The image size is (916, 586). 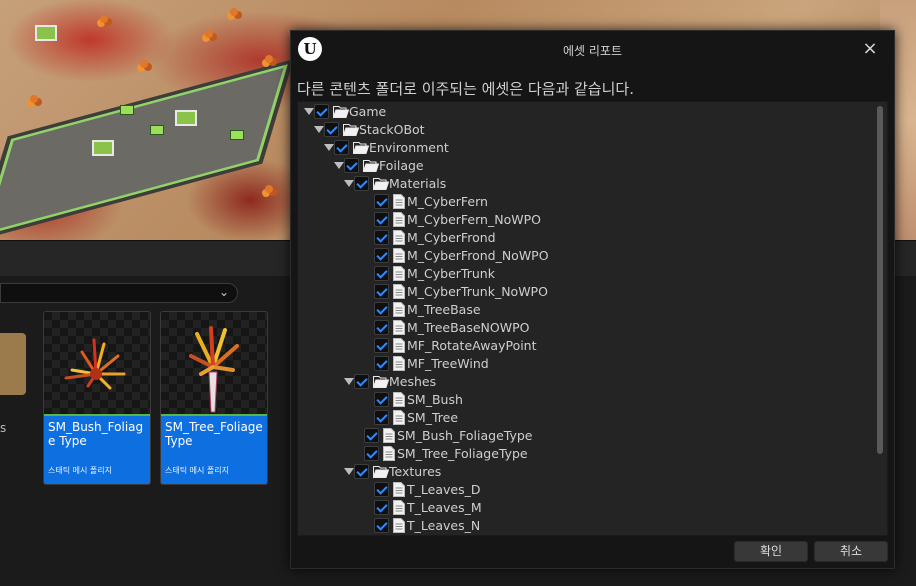 What do you see at coordinates (472, 345) in the screenshot?
I see `tree-item-label: MF_RotateAwayPoint` at bounding box center [472, 345].